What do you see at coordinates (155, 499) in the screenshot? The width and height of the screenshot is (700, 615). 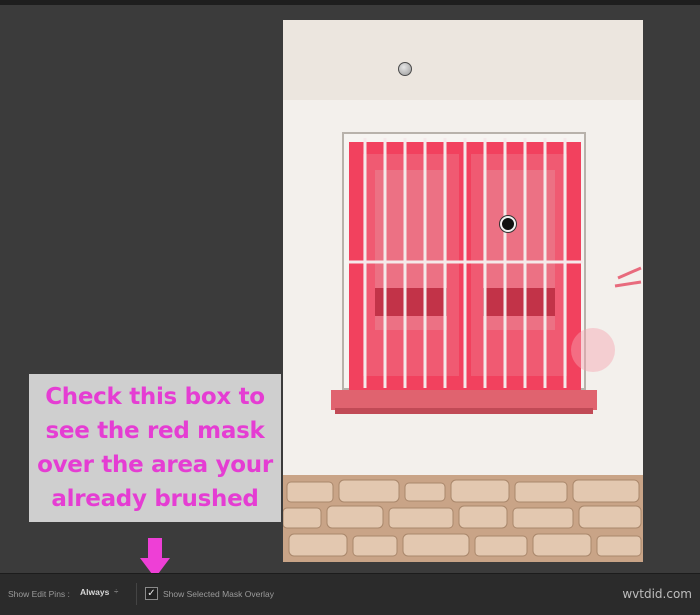 I see `callout-line-4: already brushed` at bounding box center [155, 499].